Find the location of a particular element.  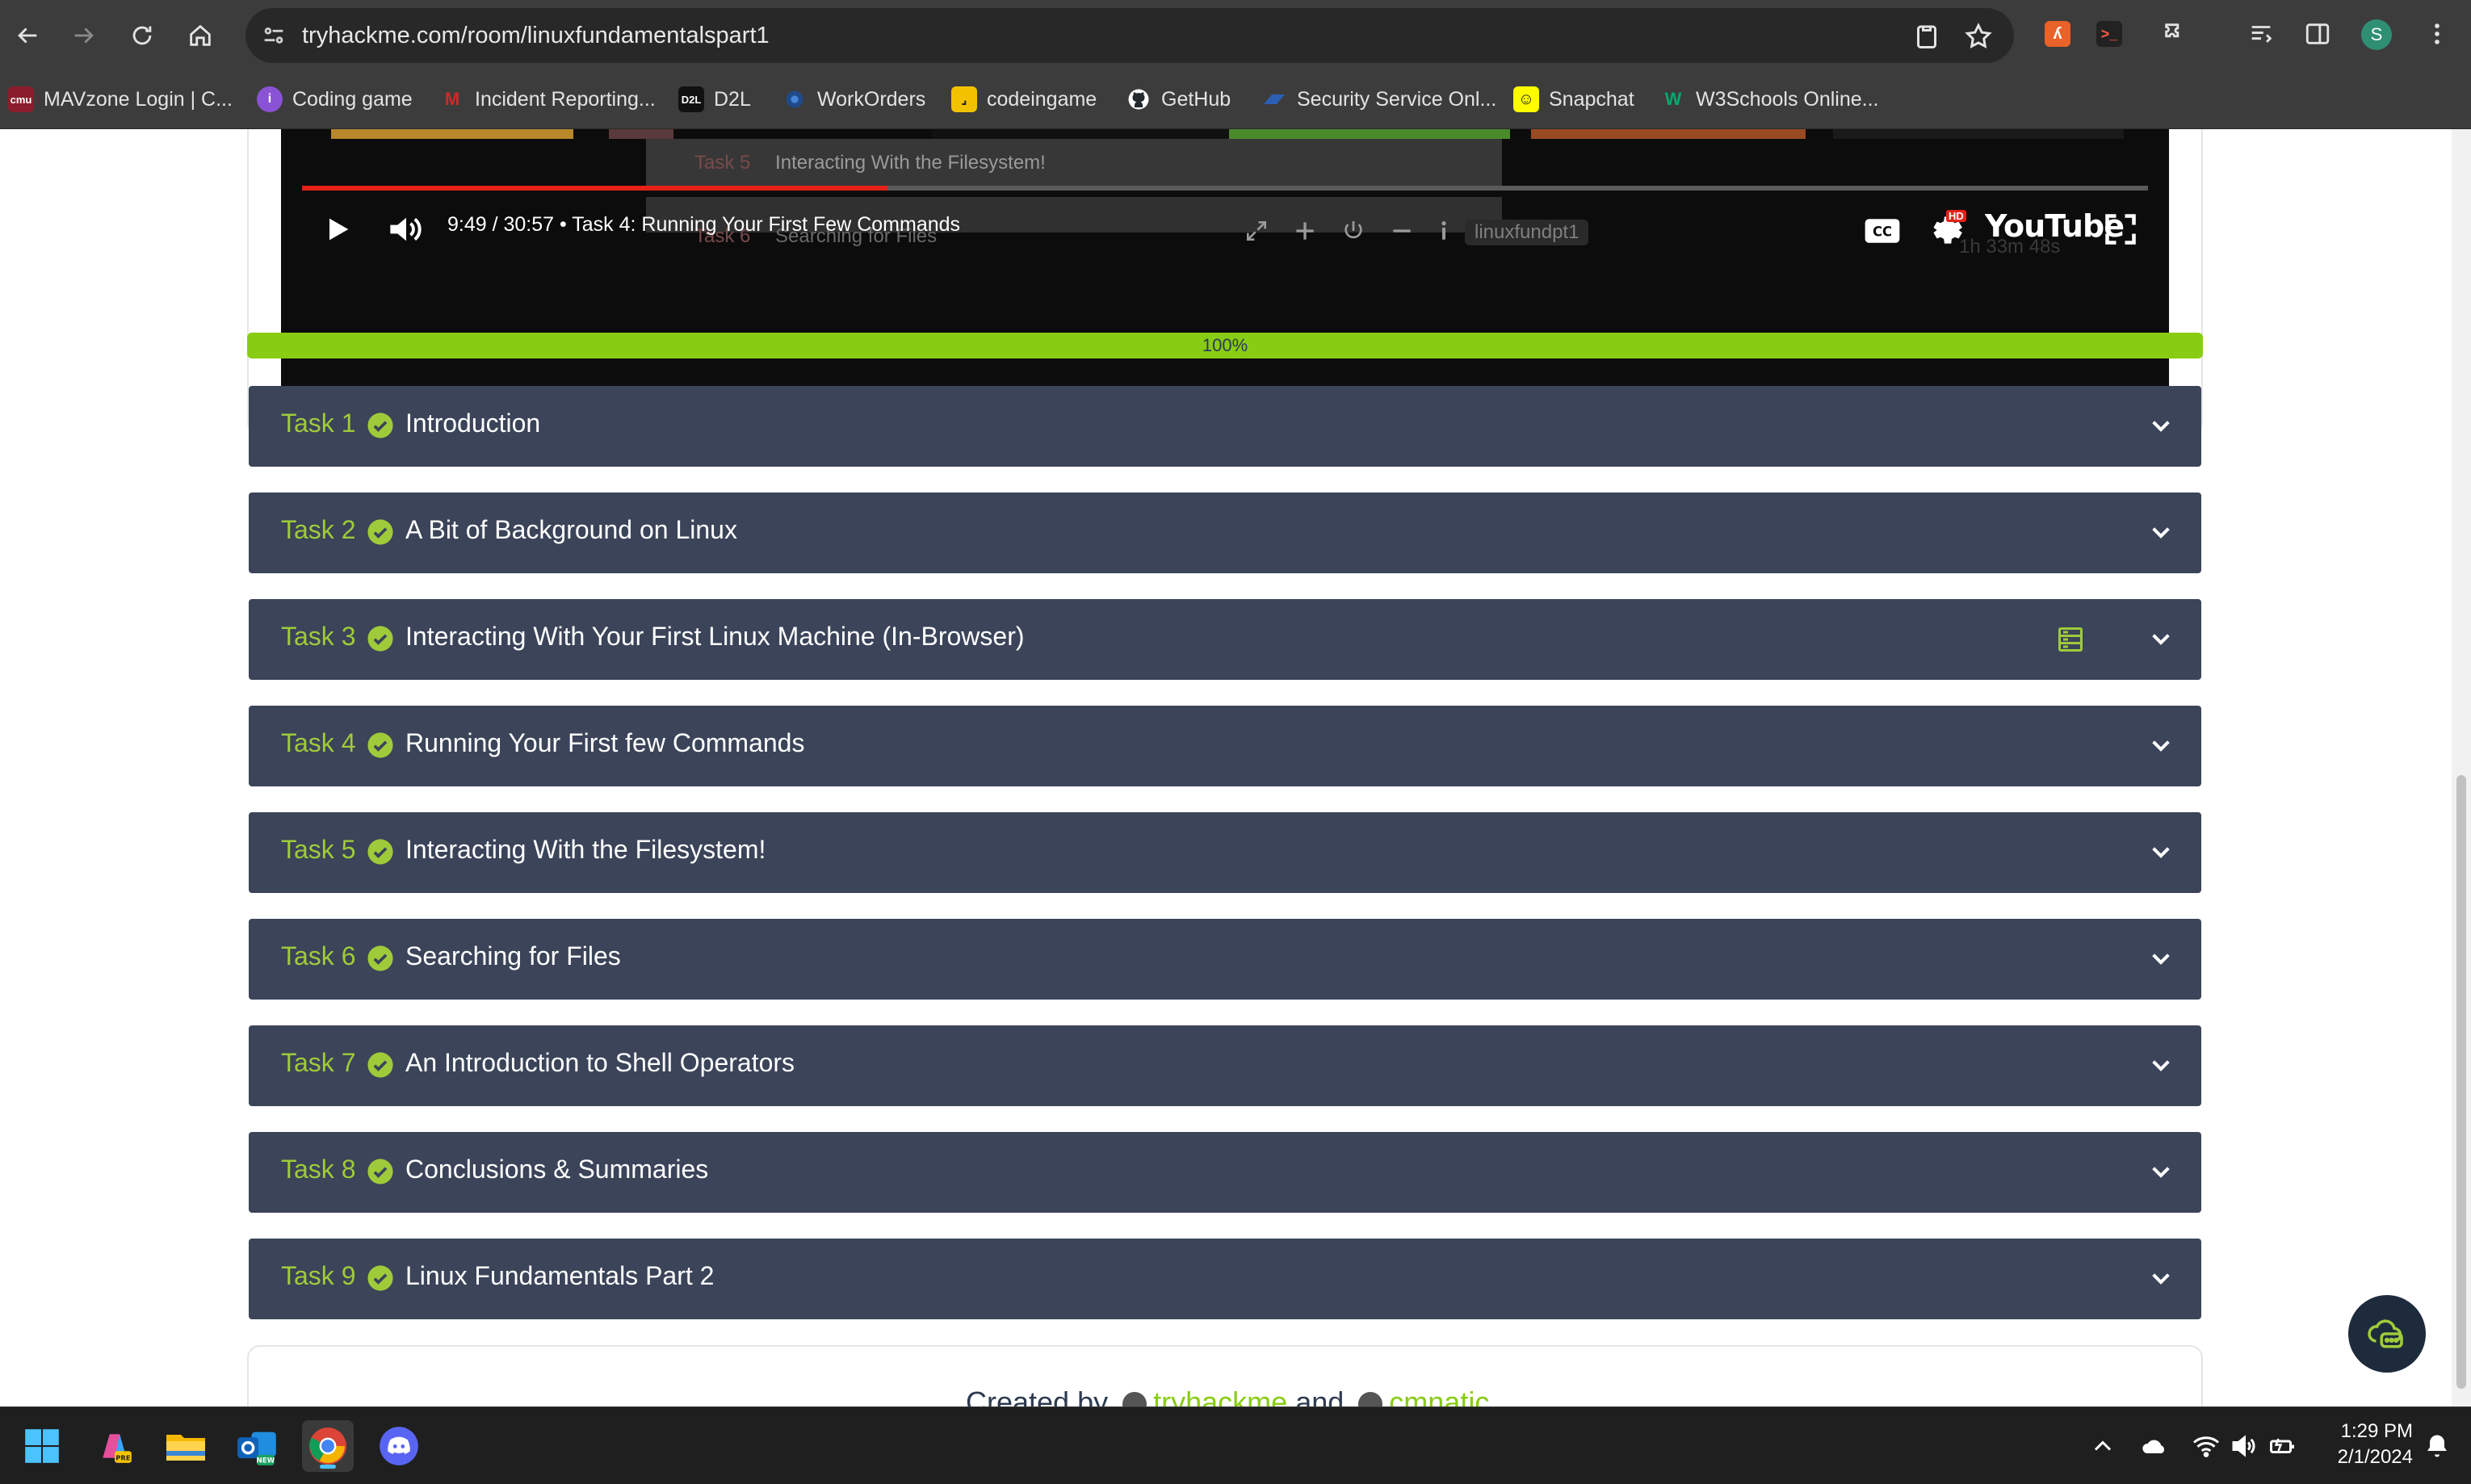

home-icon is located at coordinates (200, 35).